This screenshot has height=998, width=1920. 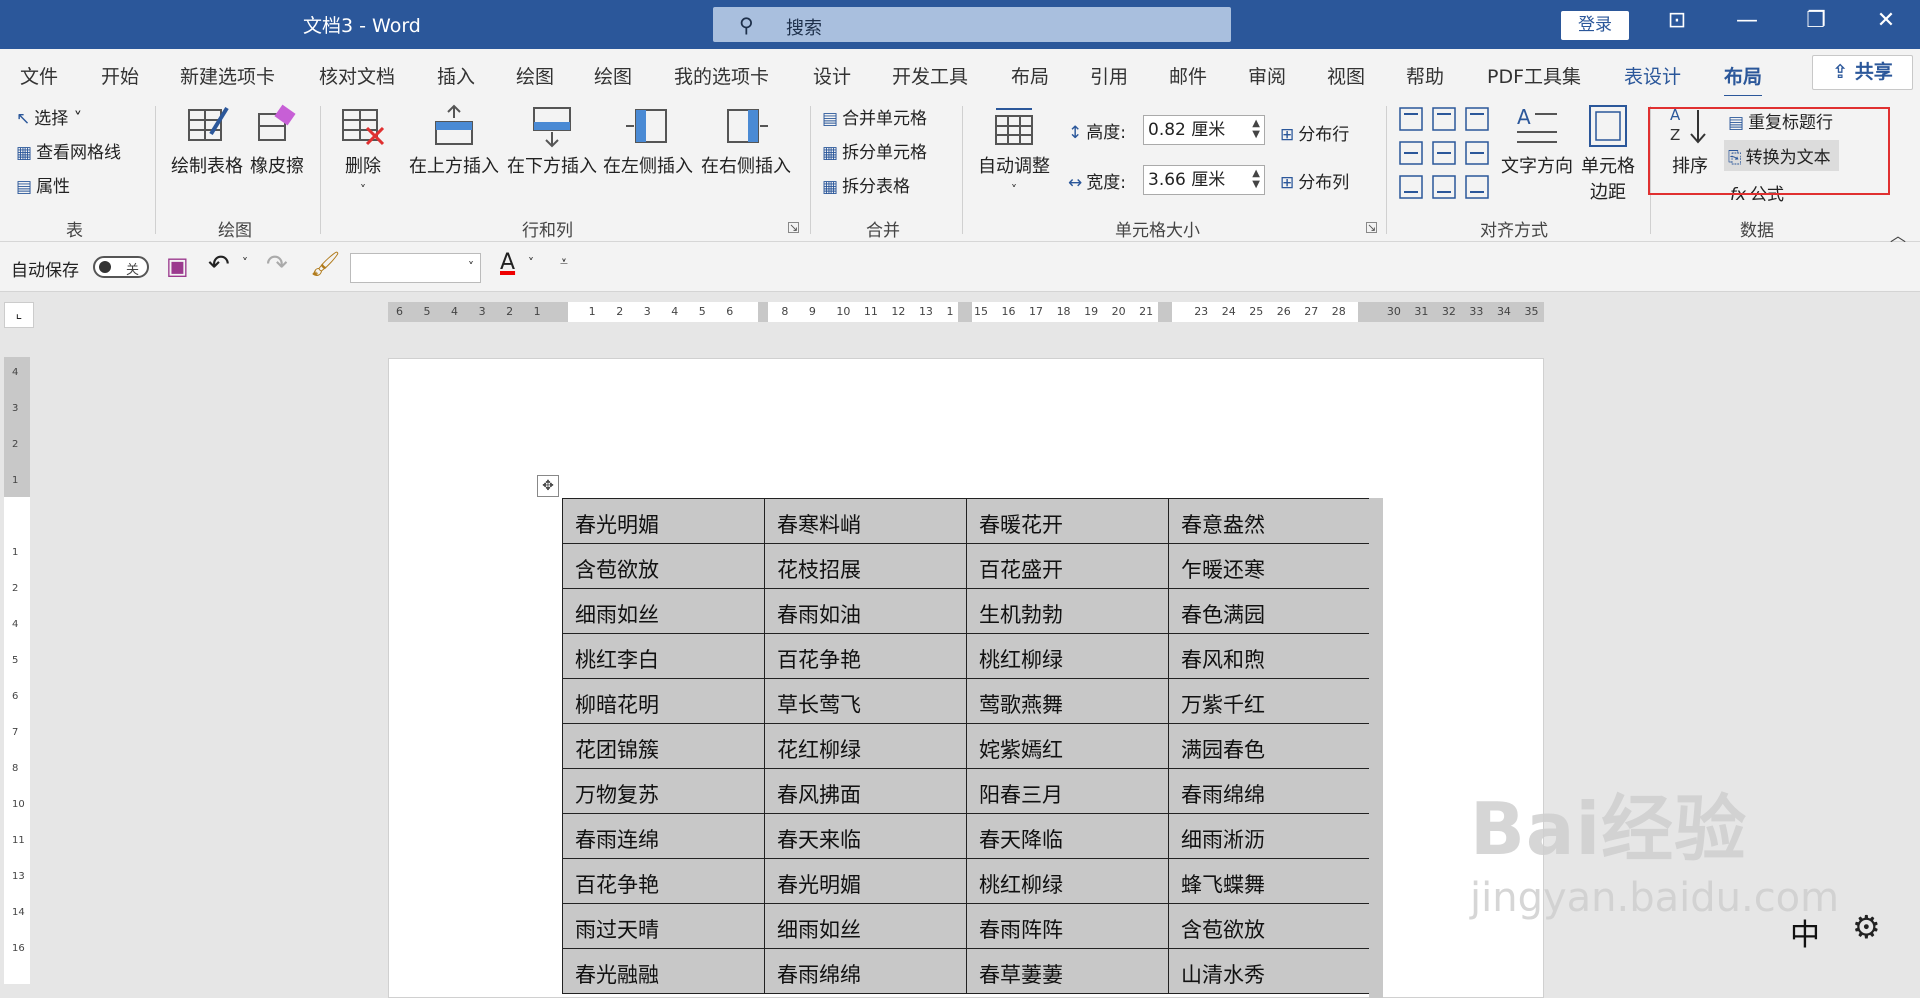 I want to click on ime-indicator: 中, so click(x=1805, y=932).